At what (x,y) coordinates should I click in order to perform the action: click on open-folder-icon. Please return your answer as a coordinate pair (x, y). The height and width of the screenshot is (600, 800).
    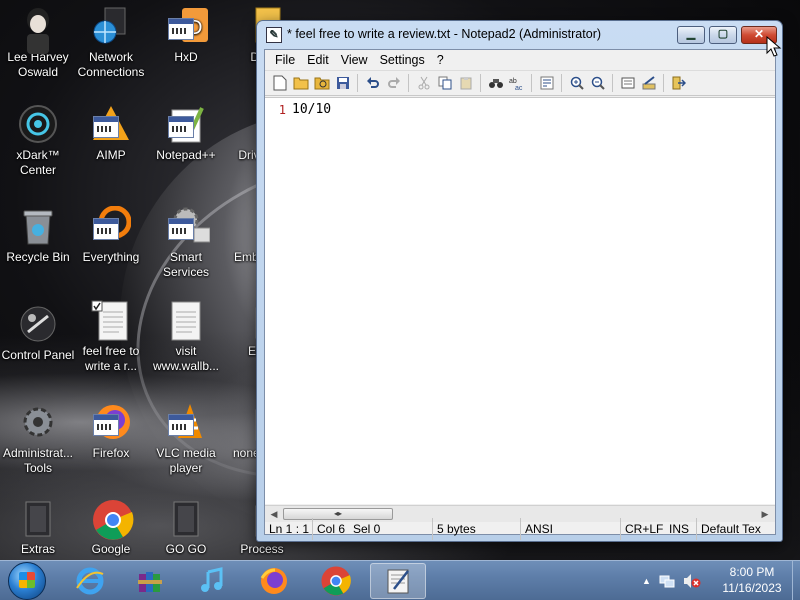
    Looking at the image, I should click on (300, 83).